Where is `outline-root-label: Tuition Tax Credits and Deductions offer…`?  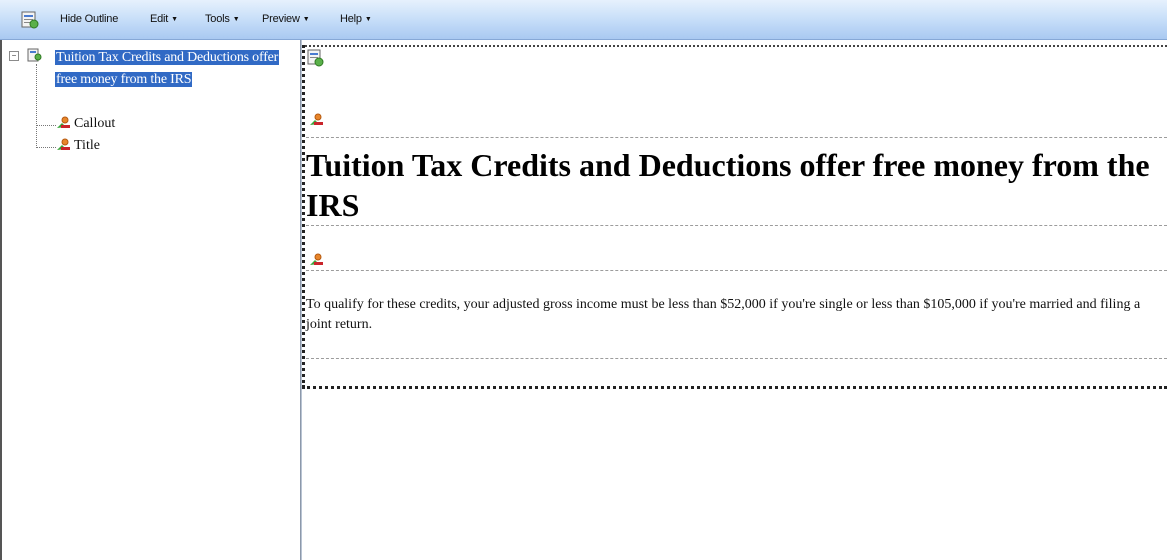
outline-root-label: Tuition Tax Credits and Deductions offer… is located at coordinates (167, 68).